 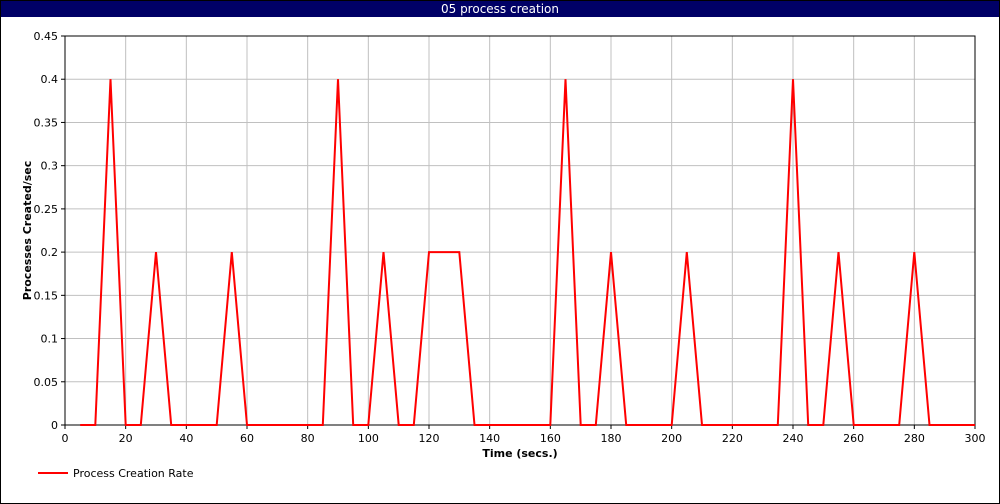 What do you see at coordinates (489, 438) in the screenshot?
I see `x-tick-label: 140` at bounding box center [489, 438].